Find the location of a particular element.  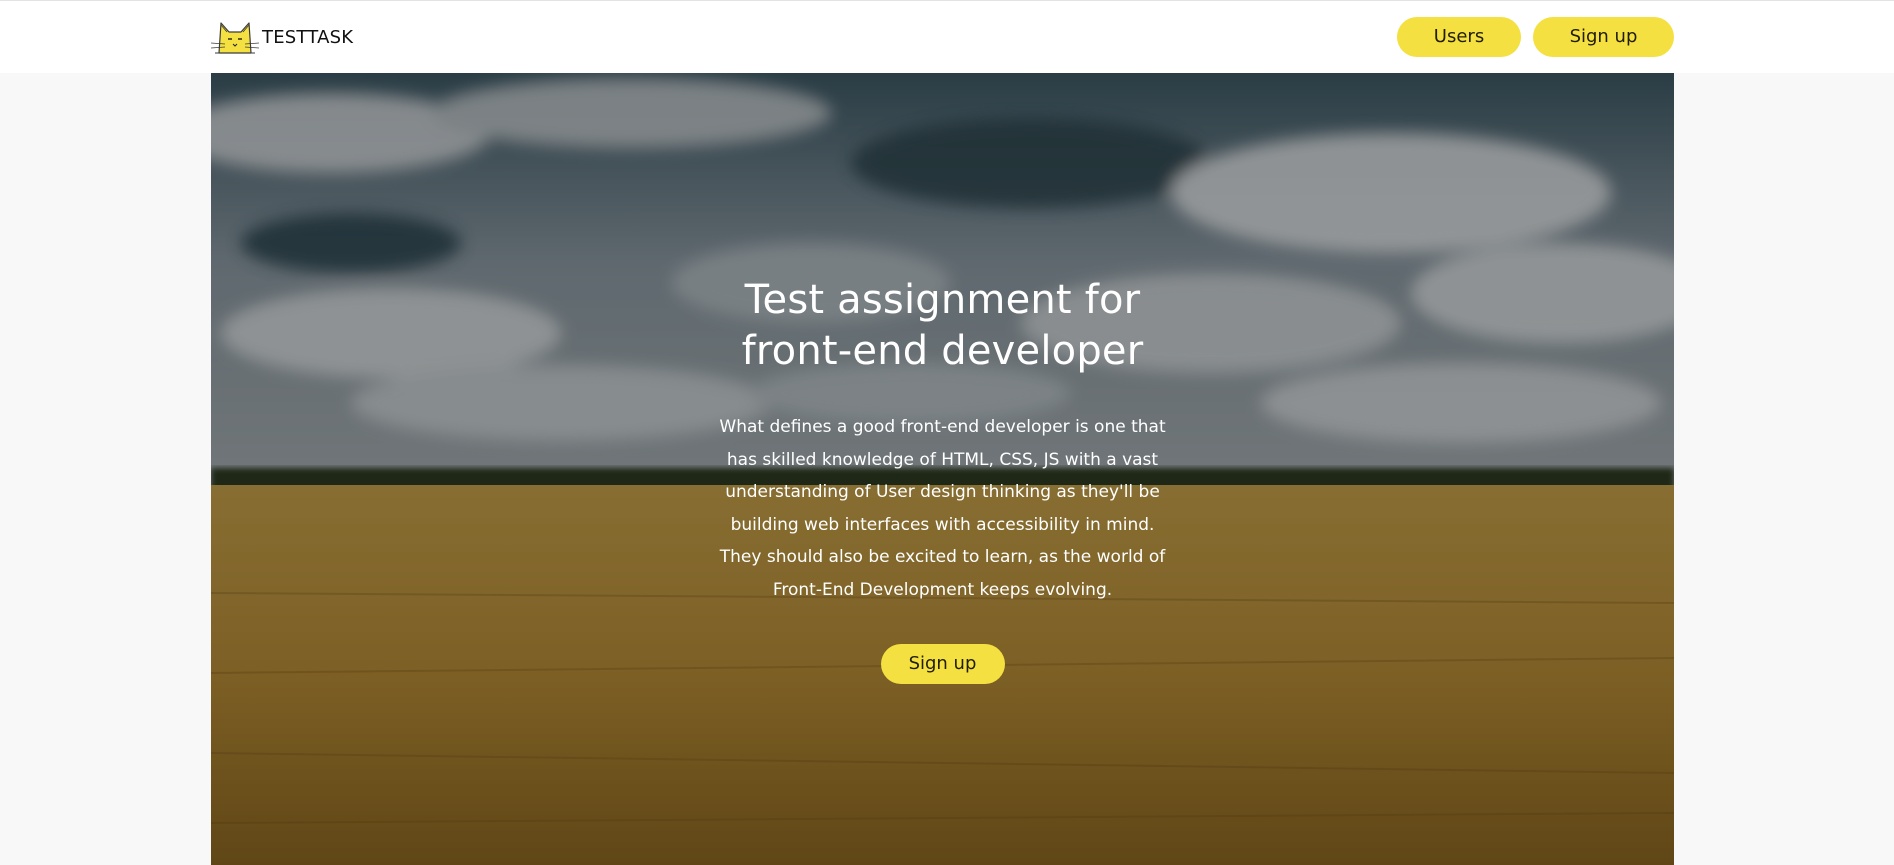

users-button: Users is located at coordinates (1459, 37).